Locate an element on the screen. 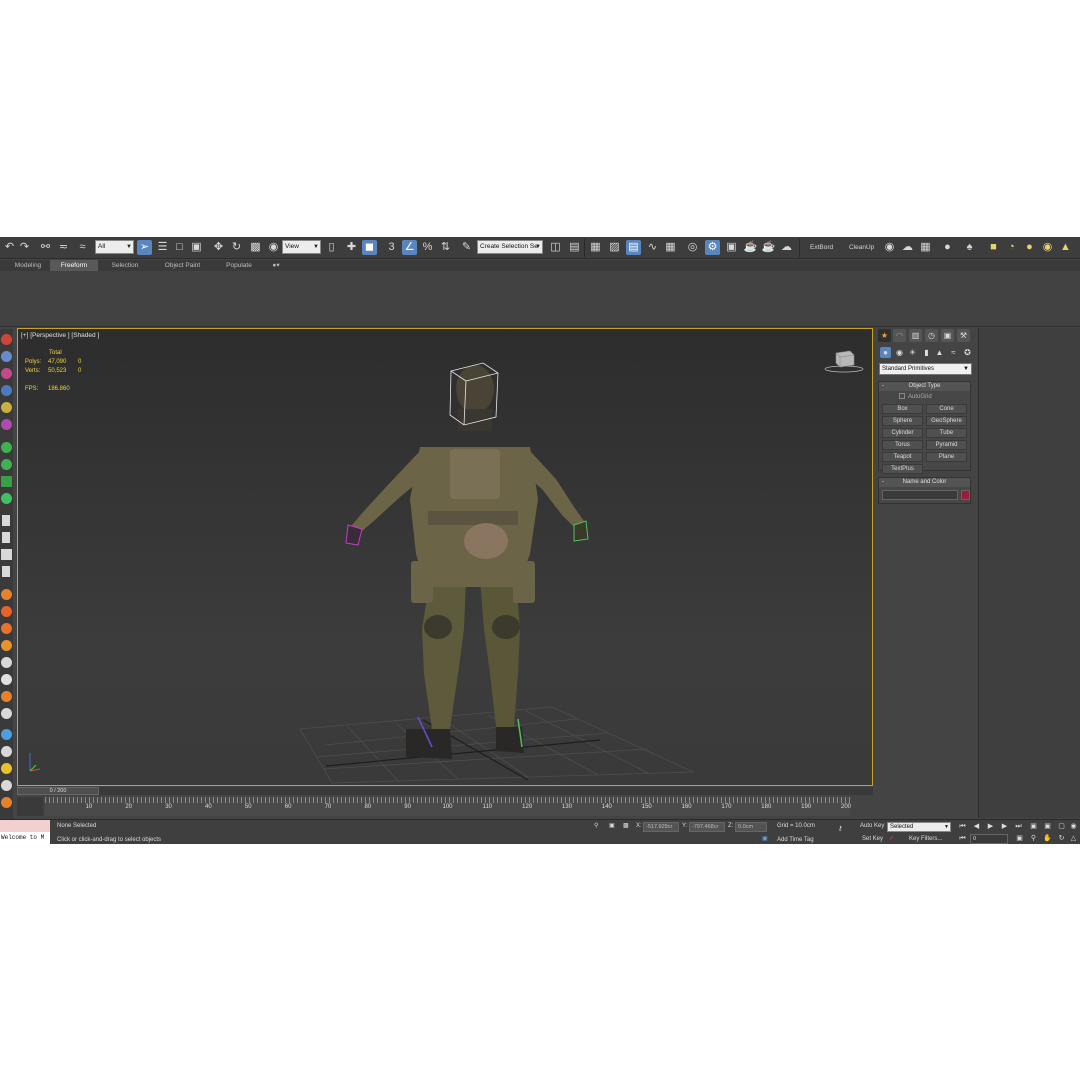  percent-snap-icon: % is located at coordinates (427, 247).